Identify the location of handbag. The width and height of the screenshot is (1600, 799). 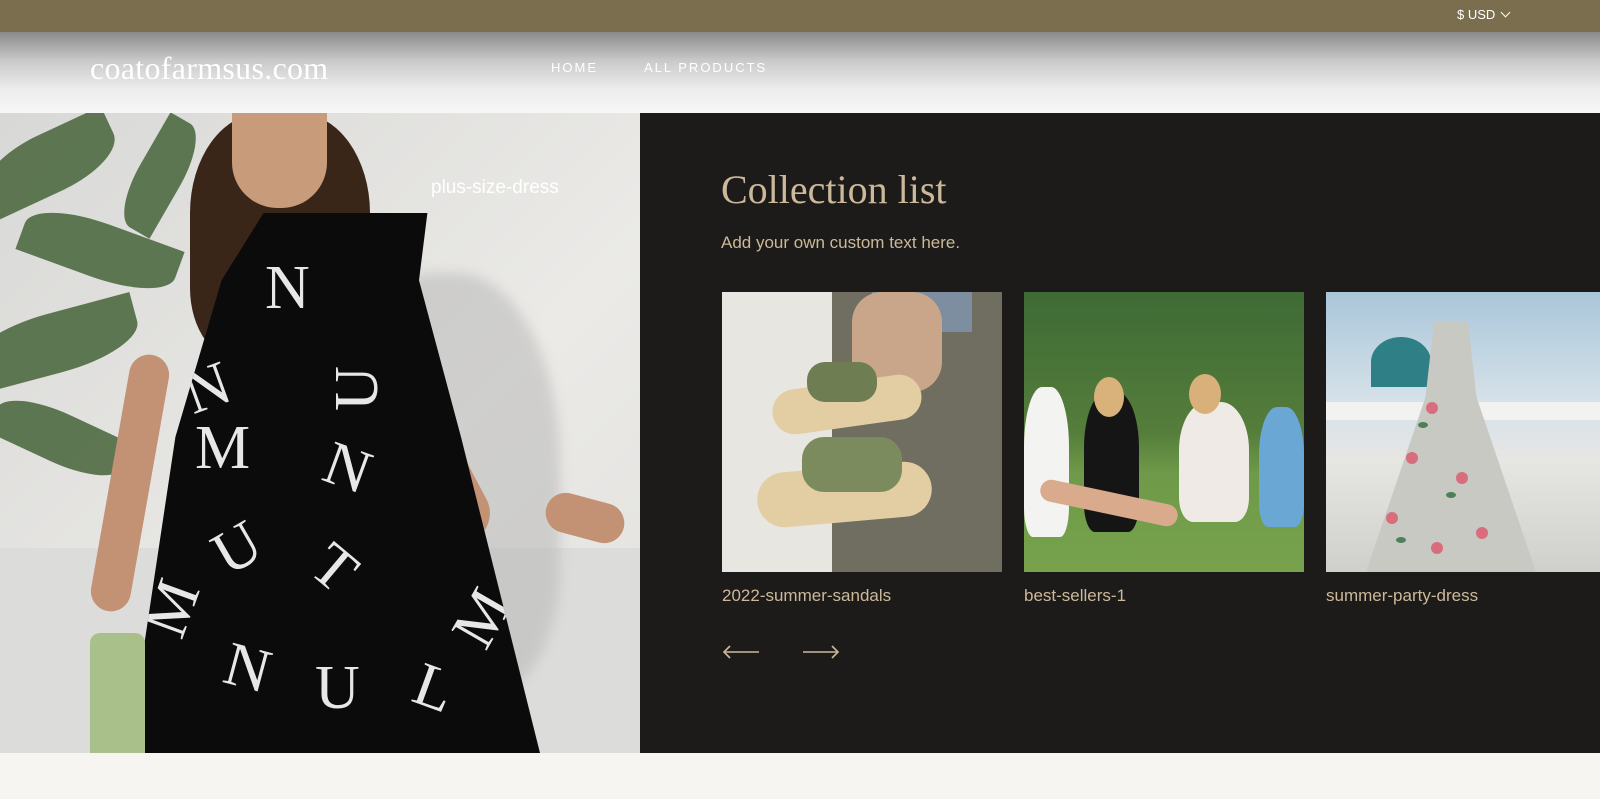
(117, 693).